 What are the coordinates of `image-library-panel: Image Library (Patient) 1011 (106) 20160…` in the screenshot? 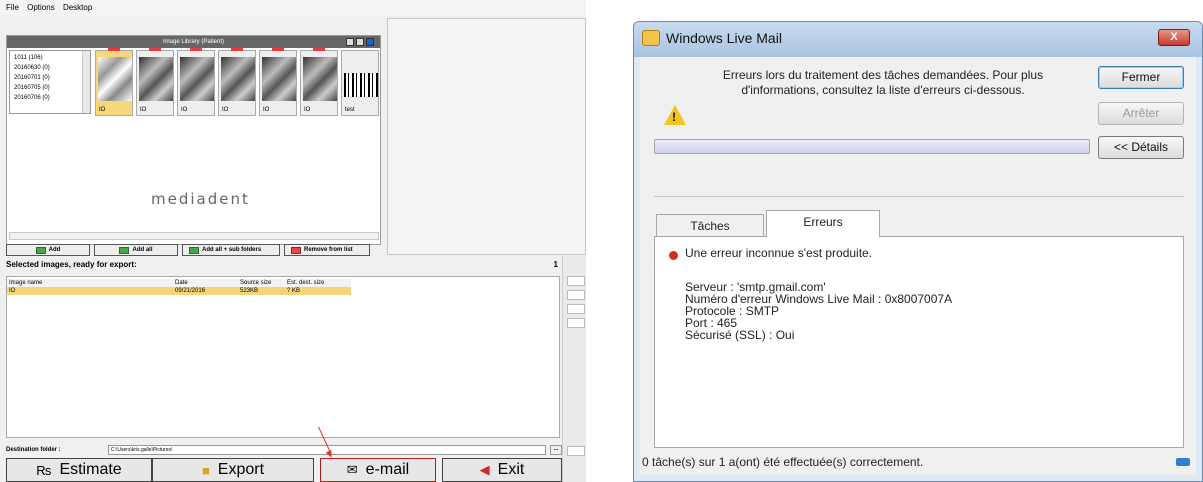 It's located at (193, 140).